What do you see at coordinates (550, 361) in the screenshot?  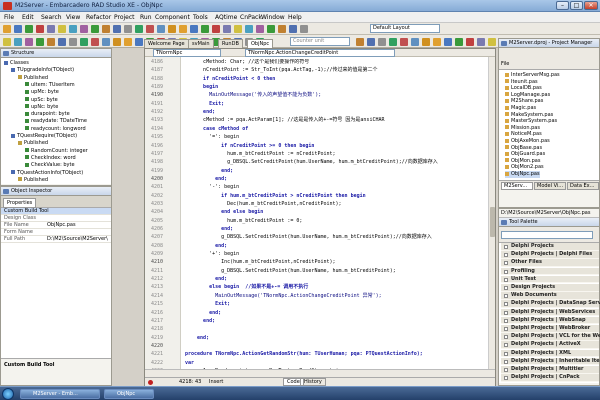 I see `palette-category: Delphi Projects | Inheritable Items` at bounding box center [550, 361].